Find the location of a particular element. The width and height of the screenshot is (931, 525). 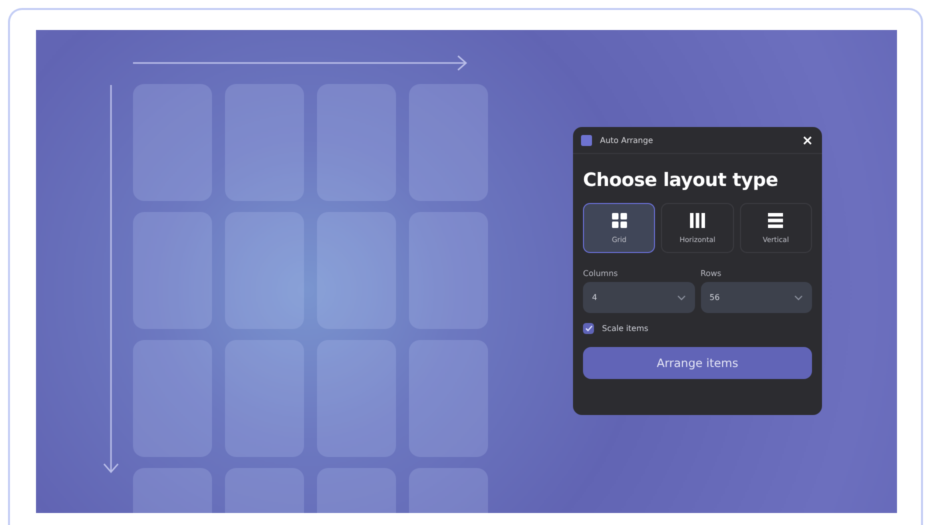

close-icon is located at coordinates (807, 140).